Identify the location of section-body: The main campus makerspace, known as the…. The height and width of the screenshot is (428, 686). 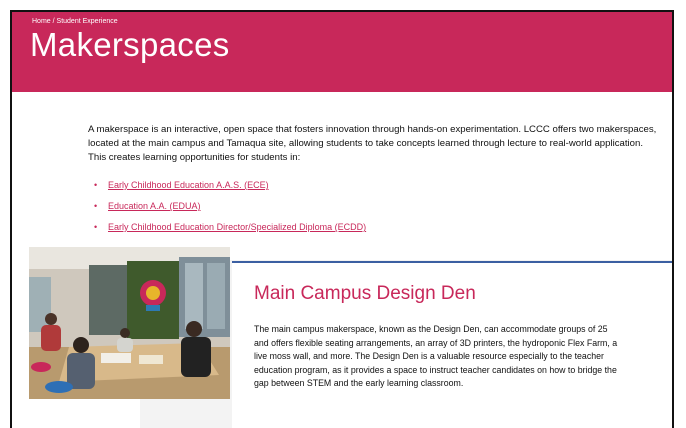
(436, 356).